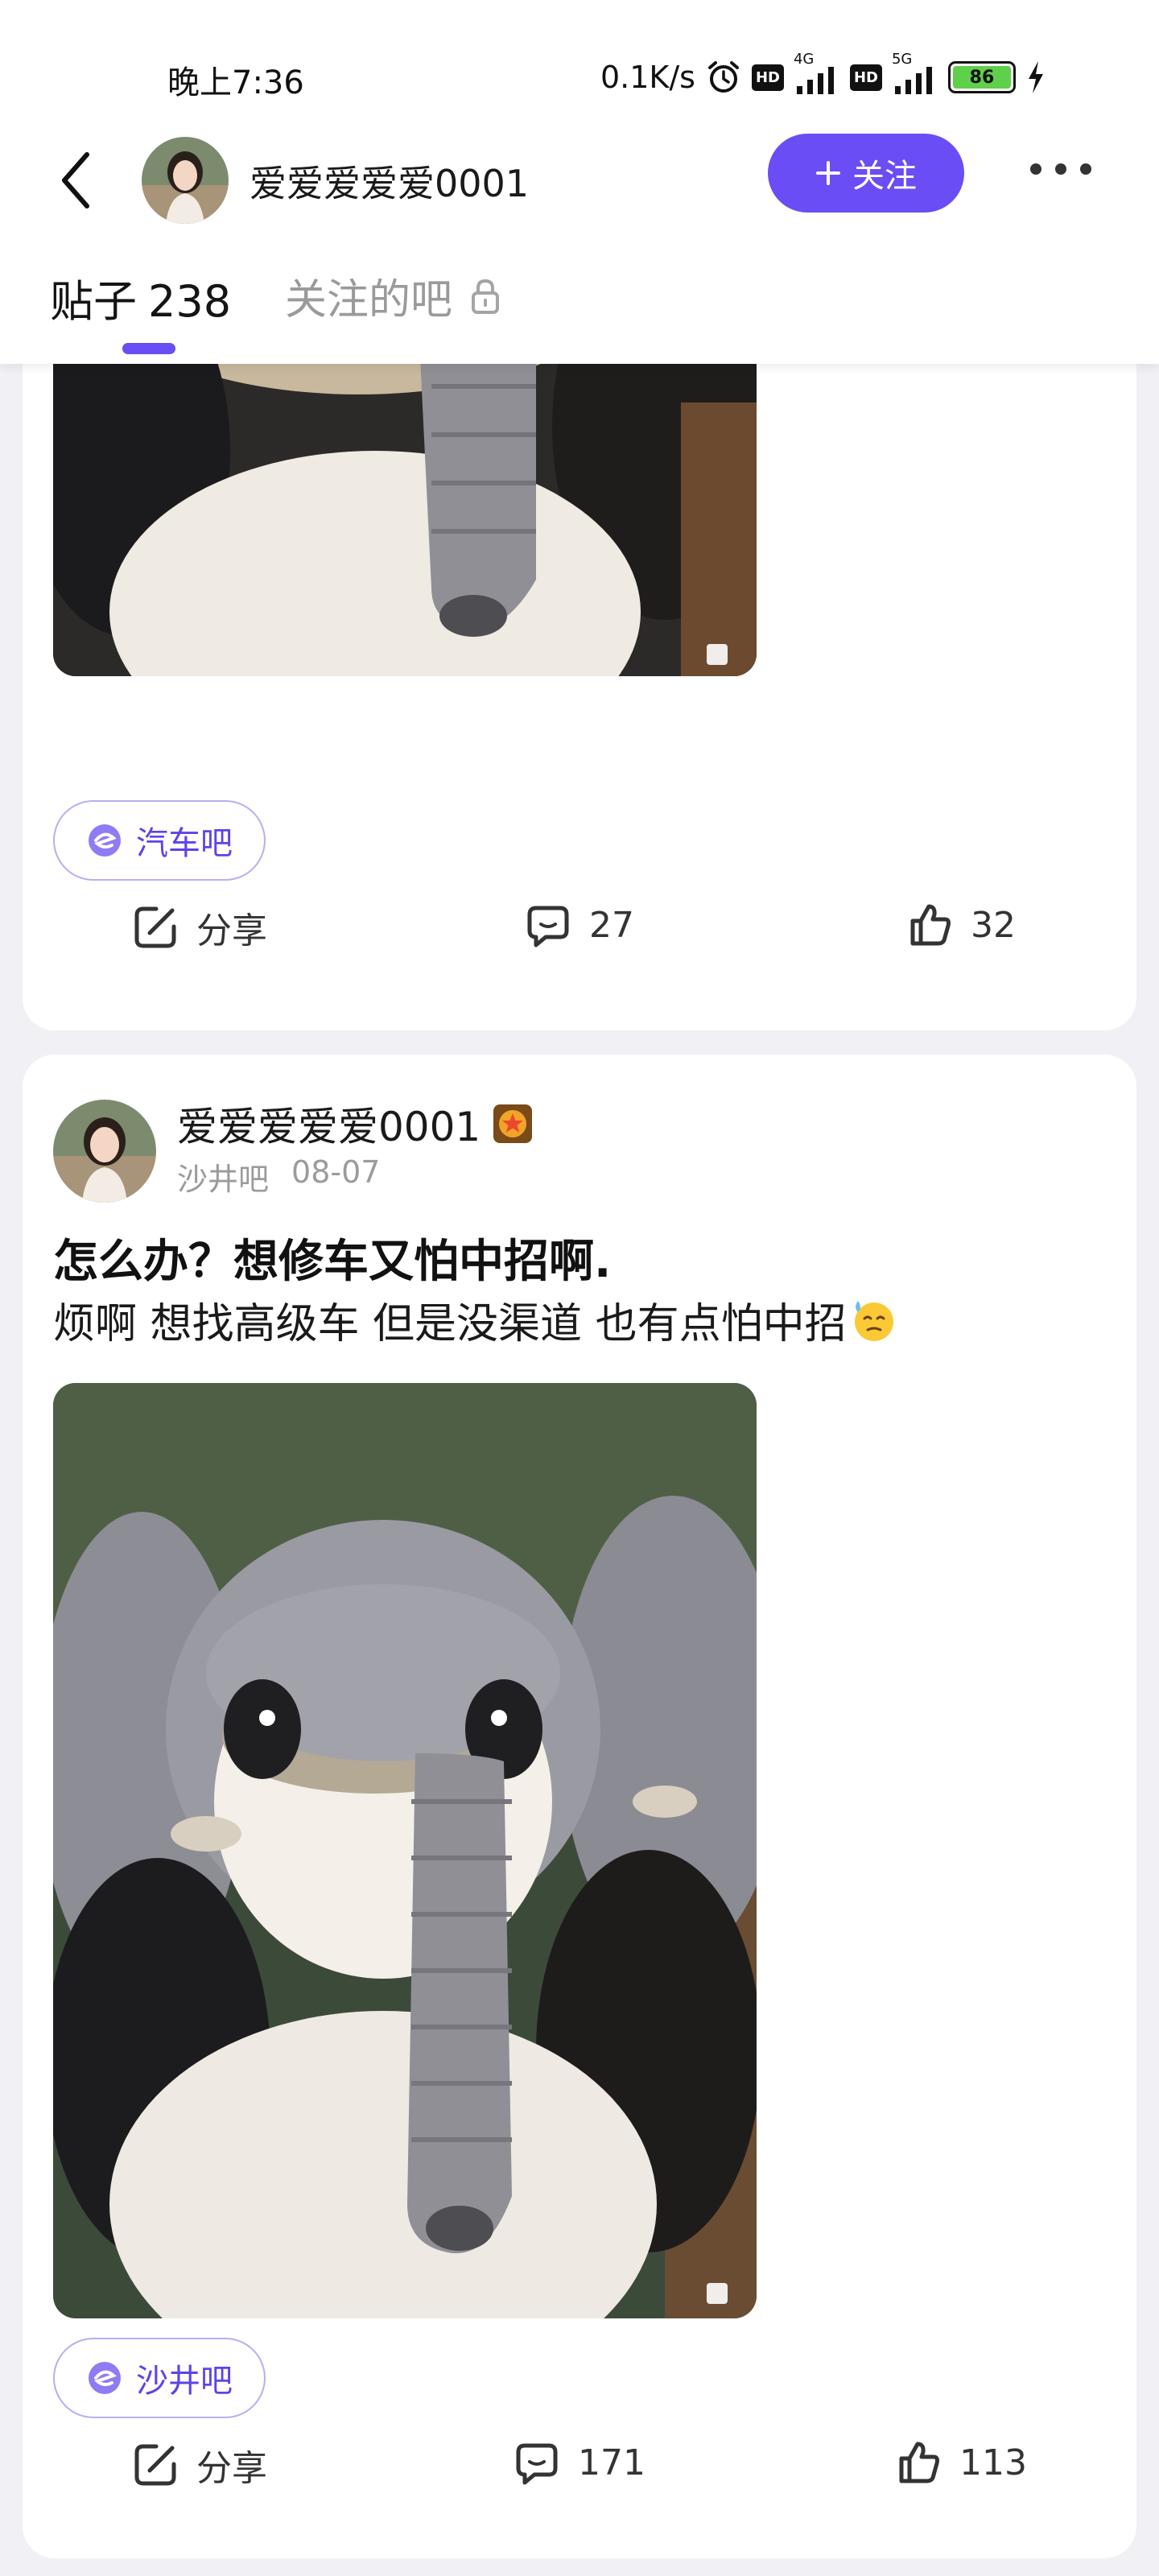  What do you see at coordinates (828, 173) in the screenshot?
I see `plus-icon` at bounding box center [828, 173].